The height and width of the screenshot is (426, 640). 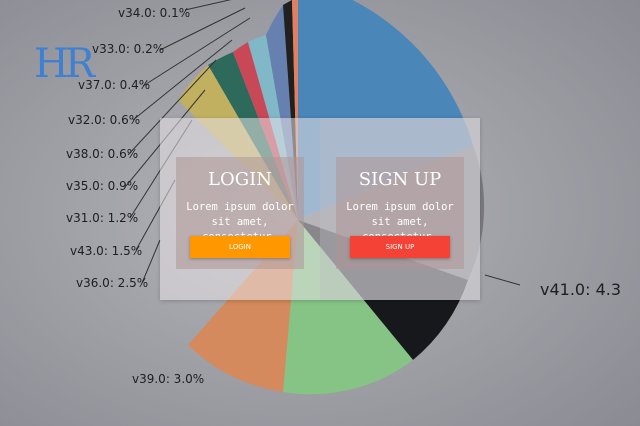 What do you see at coordinates (400, 247) in the screenshot?
I see `signup-button: SIGN UP` at bounding box center [400, 247].